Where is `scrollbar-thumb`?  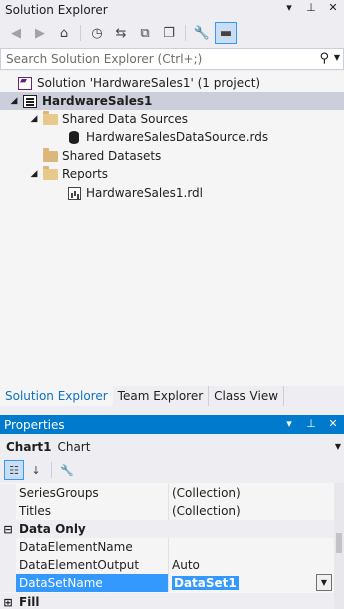
scrollbar-thumb is located at coordinates (339, 543).